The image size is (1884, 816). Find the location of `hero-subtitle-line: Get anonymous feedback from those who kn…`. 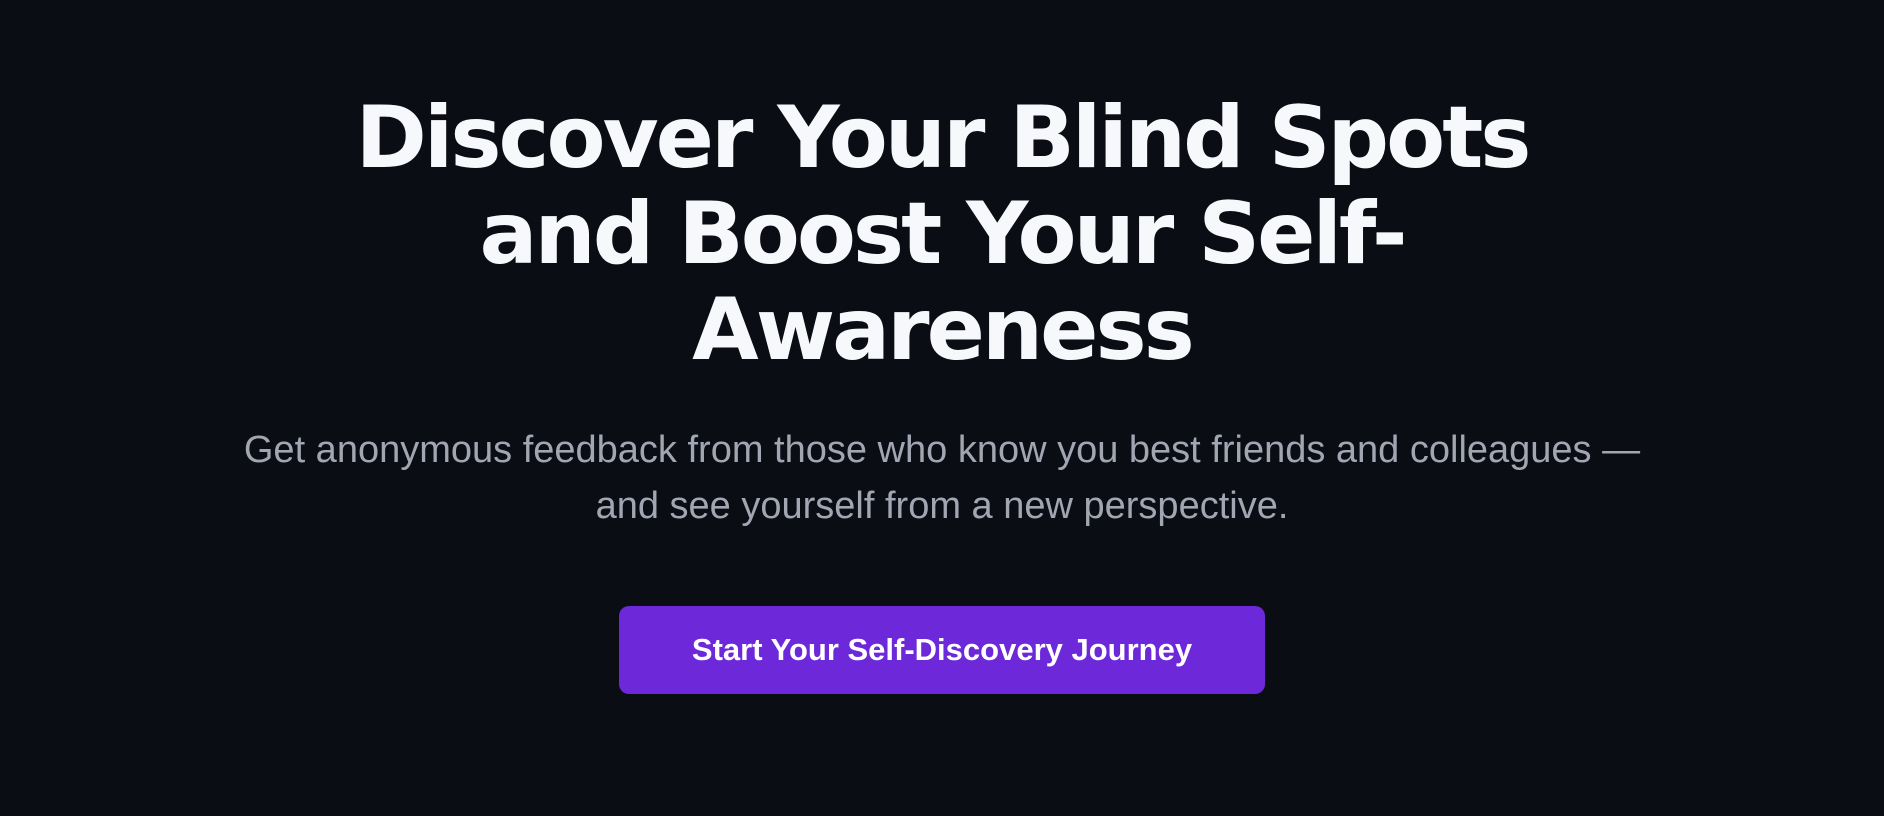

hero-subtitle-line: Get anonymous feedback from those who kn… is located at coordinates (942, 450).